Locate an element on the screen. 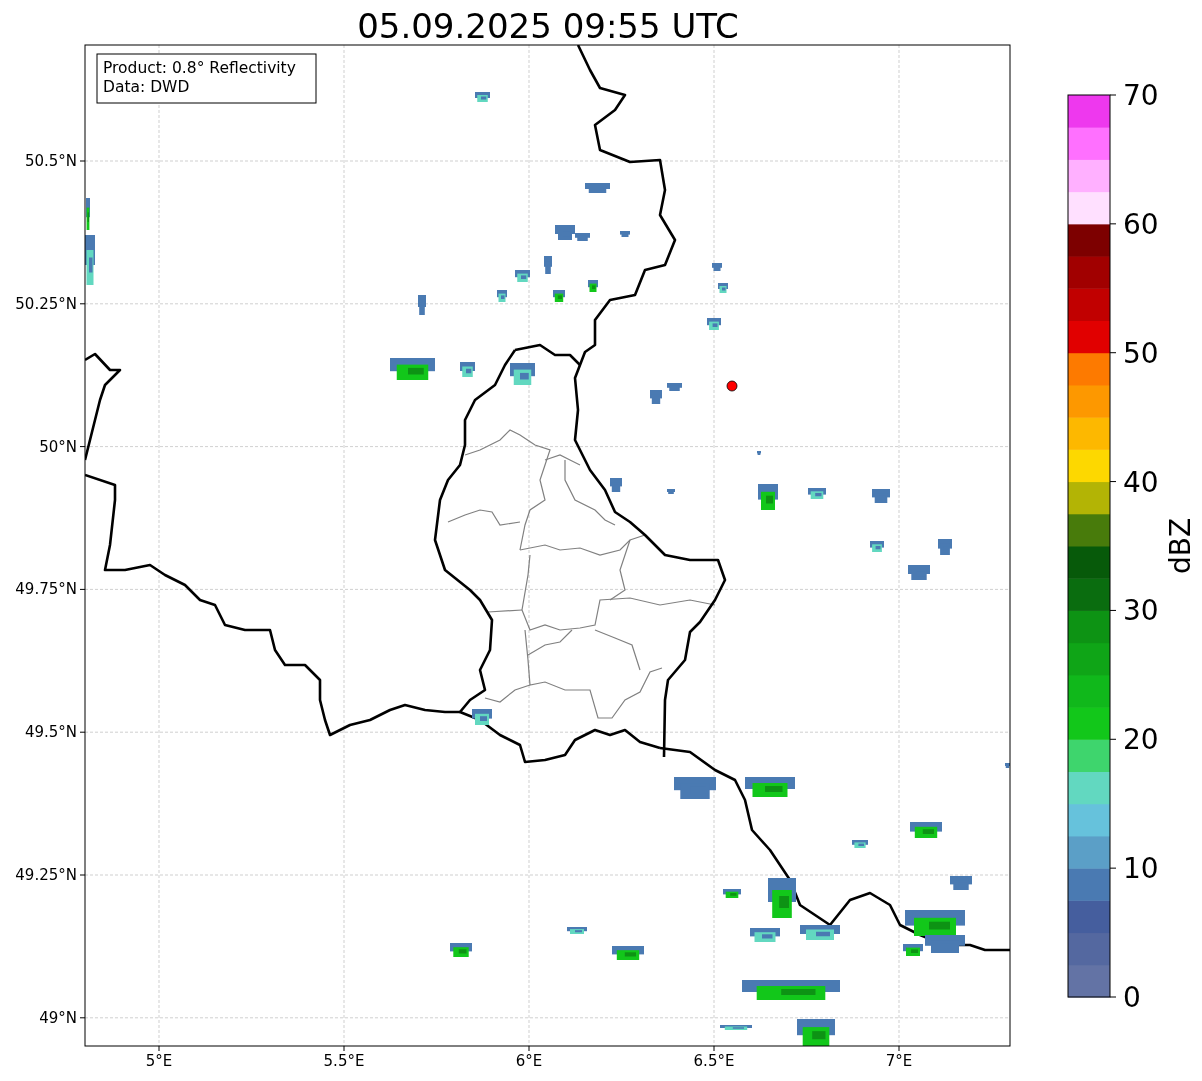 This screenshot has width=1202, height=1081. colorbar-tick-label: 60 is located at coordinates (1141, 224).